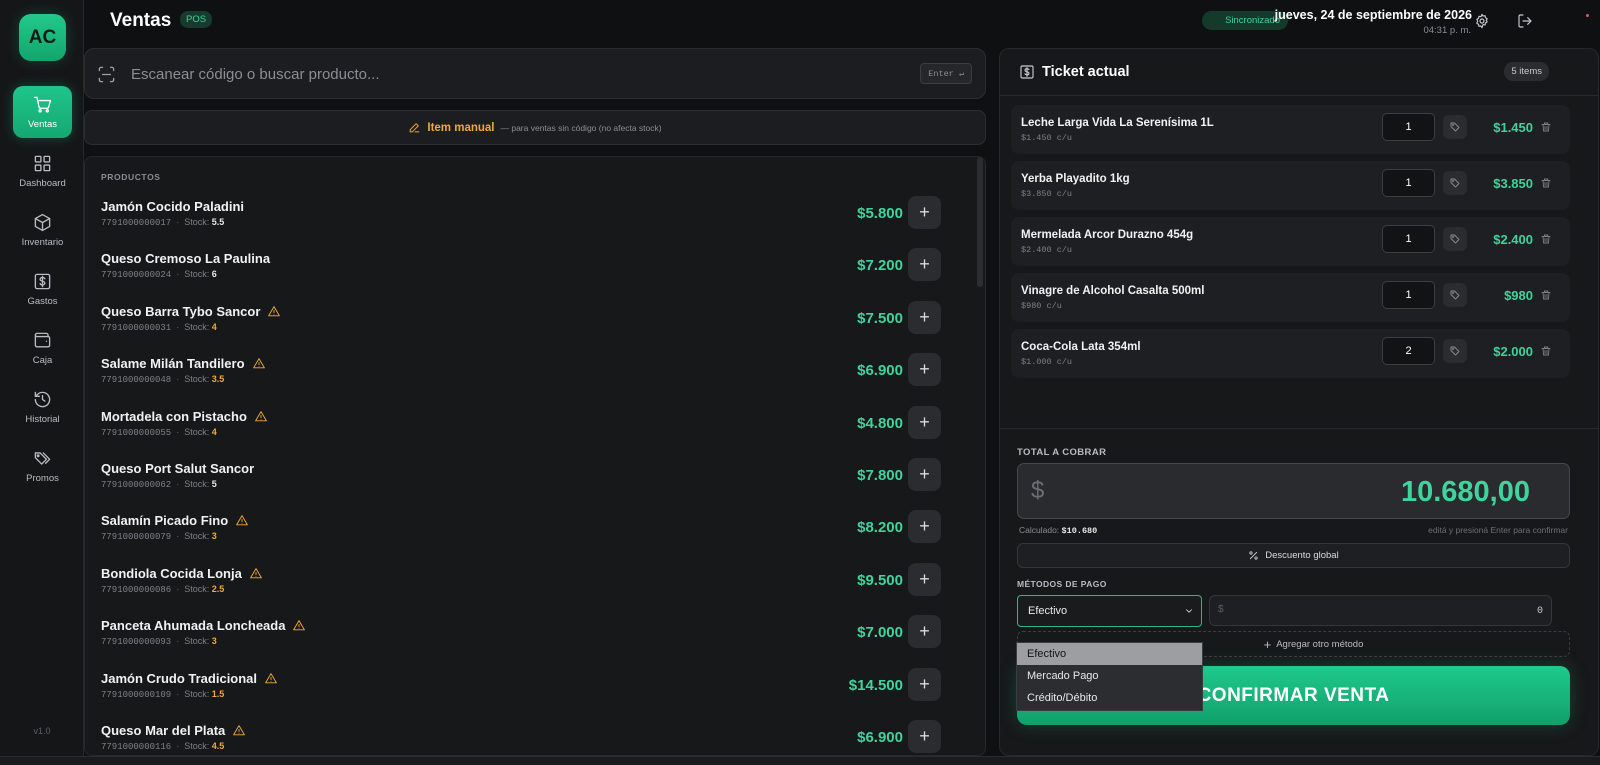  Describe the element at coordinates (1525, 21) in the screenshot. I see `logout-button` at that location.